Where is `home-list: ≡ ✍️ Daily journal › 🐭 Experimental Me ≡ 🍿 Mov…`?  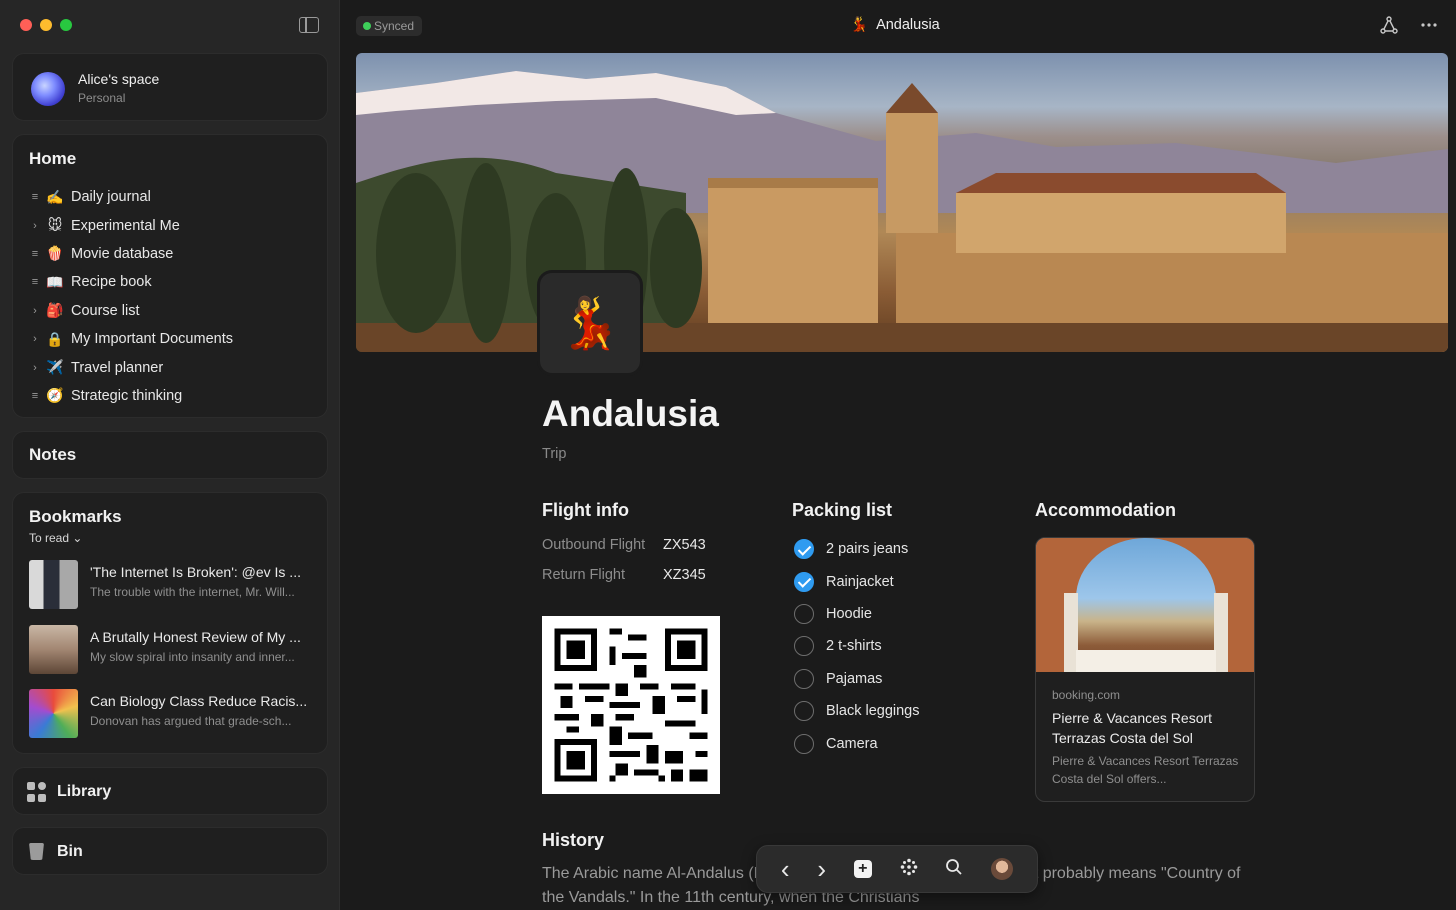 home-list: ≡ ✍️ Daily journal › 🐭 Experimental Me ≡ 🍿 Mov… is located at coordinates (130, 296).